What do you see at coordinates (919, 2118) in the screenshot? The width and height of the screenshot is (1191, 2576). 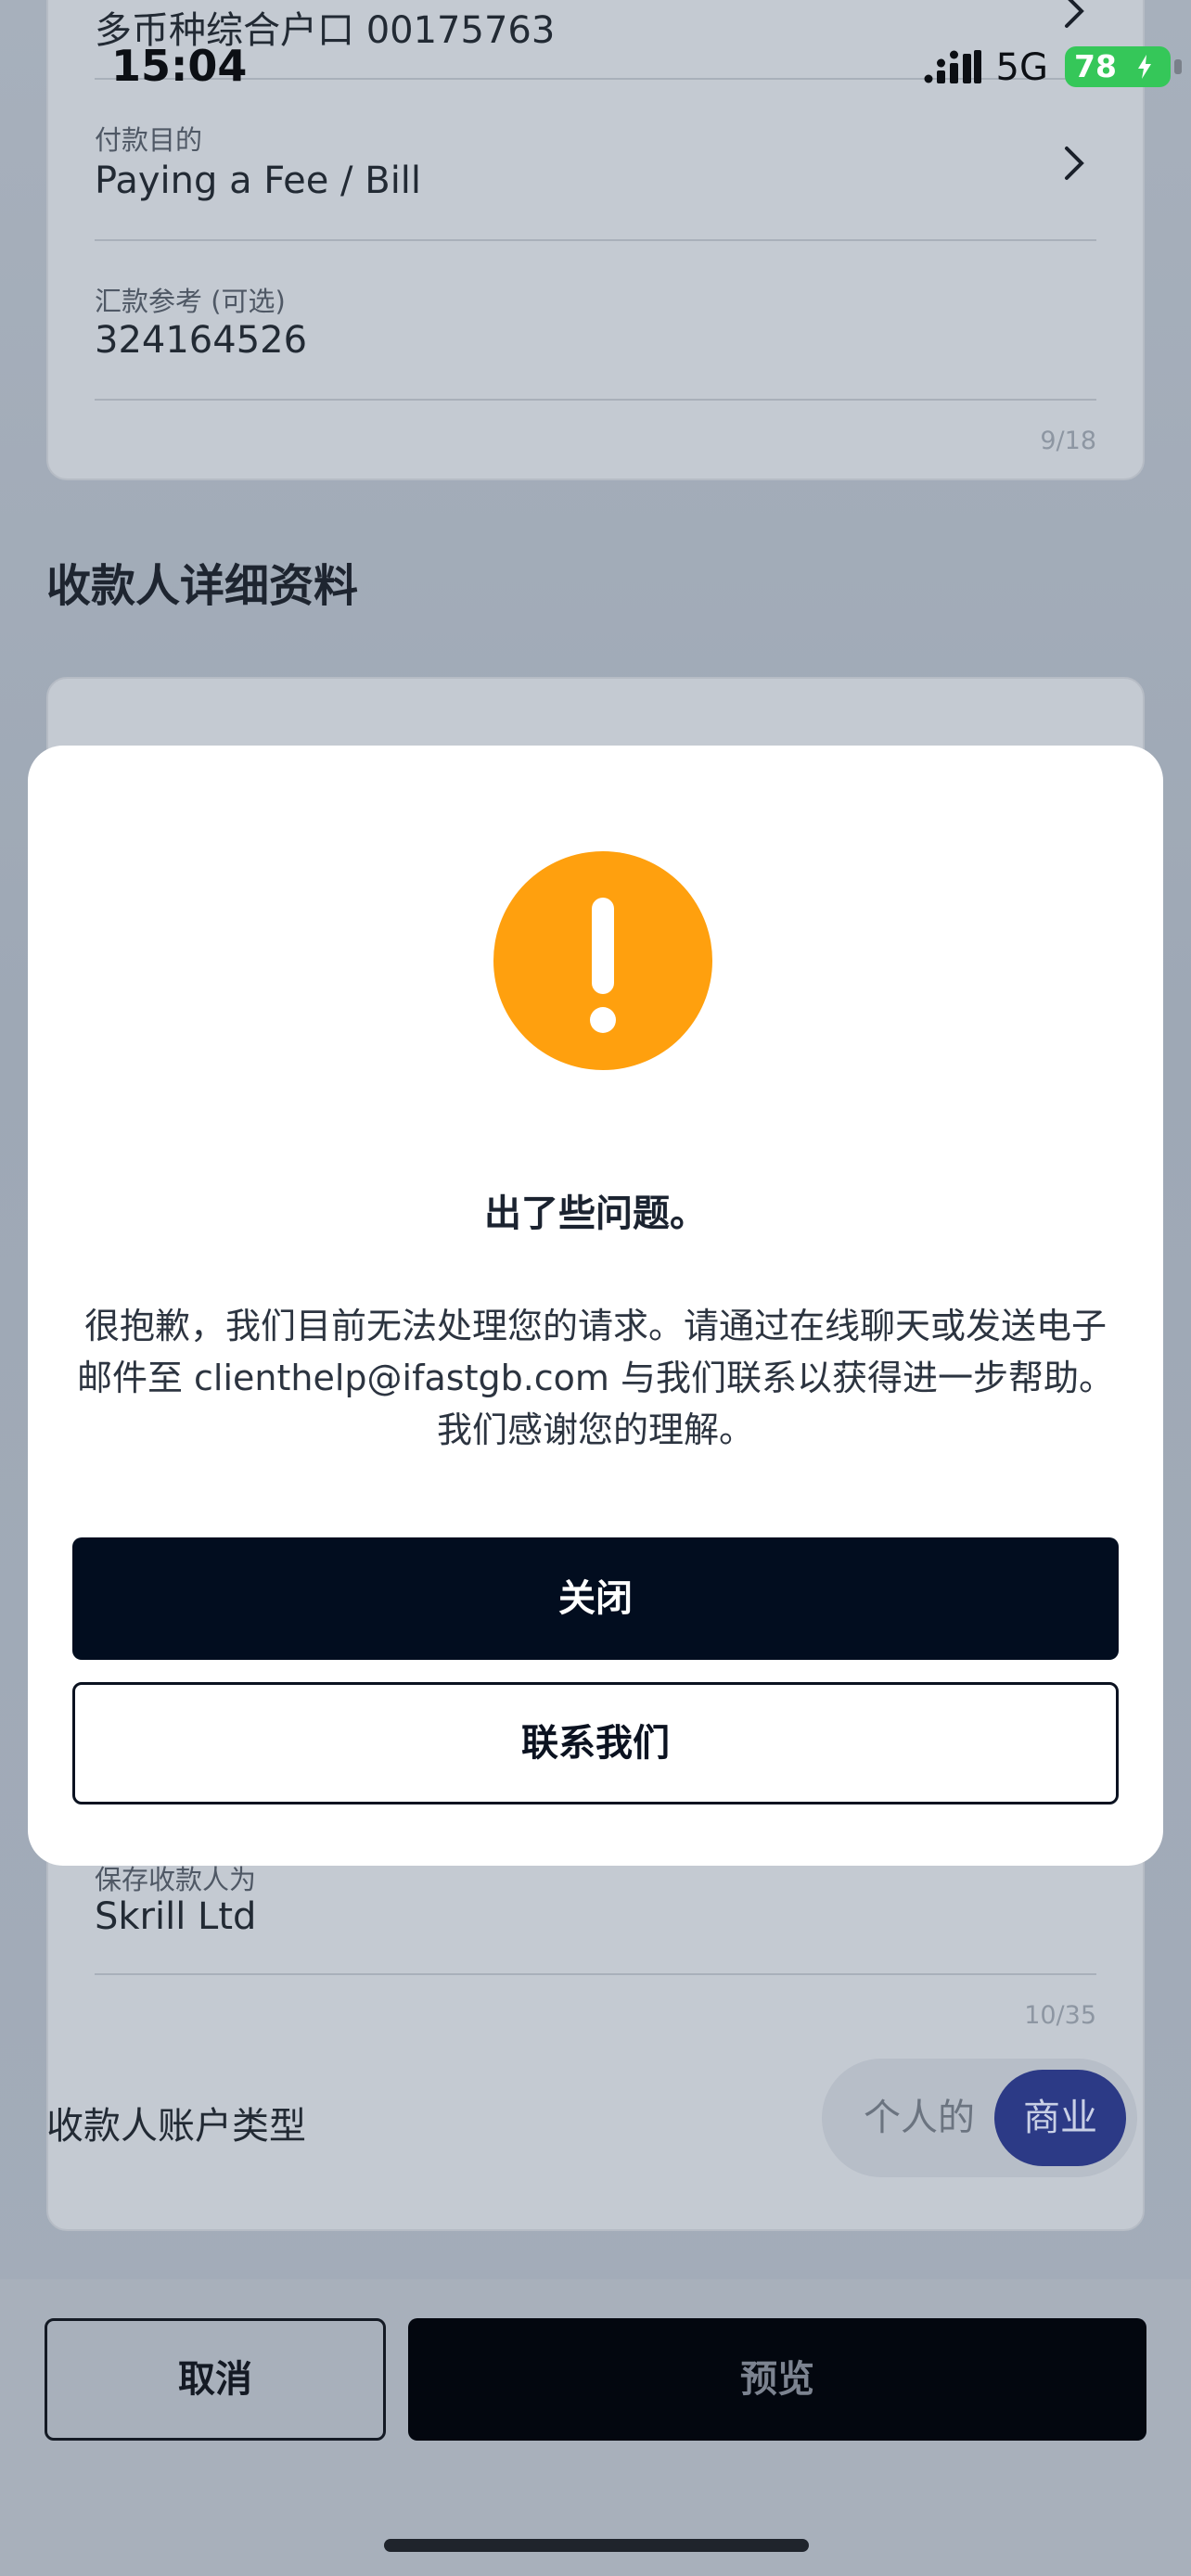 I see `account-type-personal-option: 个人的` at bounding box center [919, 2118].